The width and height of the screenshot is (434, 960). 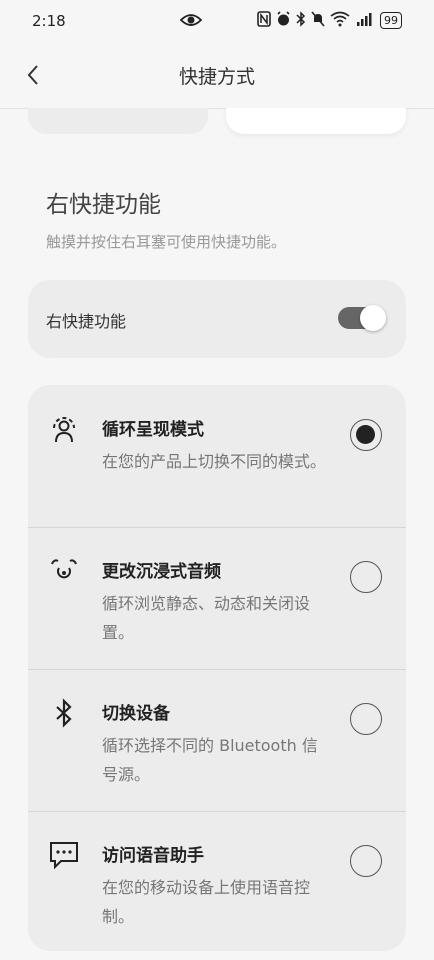 What do you see at coordinates (206, 902) in the screenshot?
I see `option-description: 在您的移动设备上使用语音控制。` at bounding box center [206, 902].